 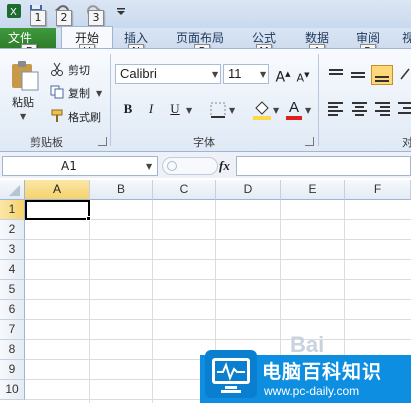 I want to click on monitor-logo-icon, so click(x=231, y=374).